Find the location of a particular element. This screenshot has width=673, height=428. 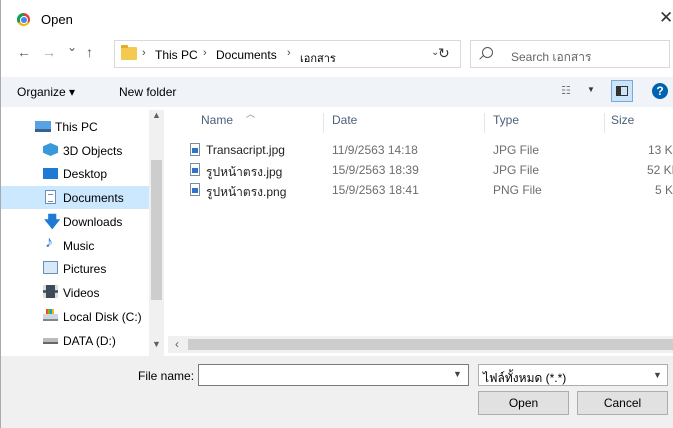

nav-item-label: Documents is located at coordinates (93, 198).